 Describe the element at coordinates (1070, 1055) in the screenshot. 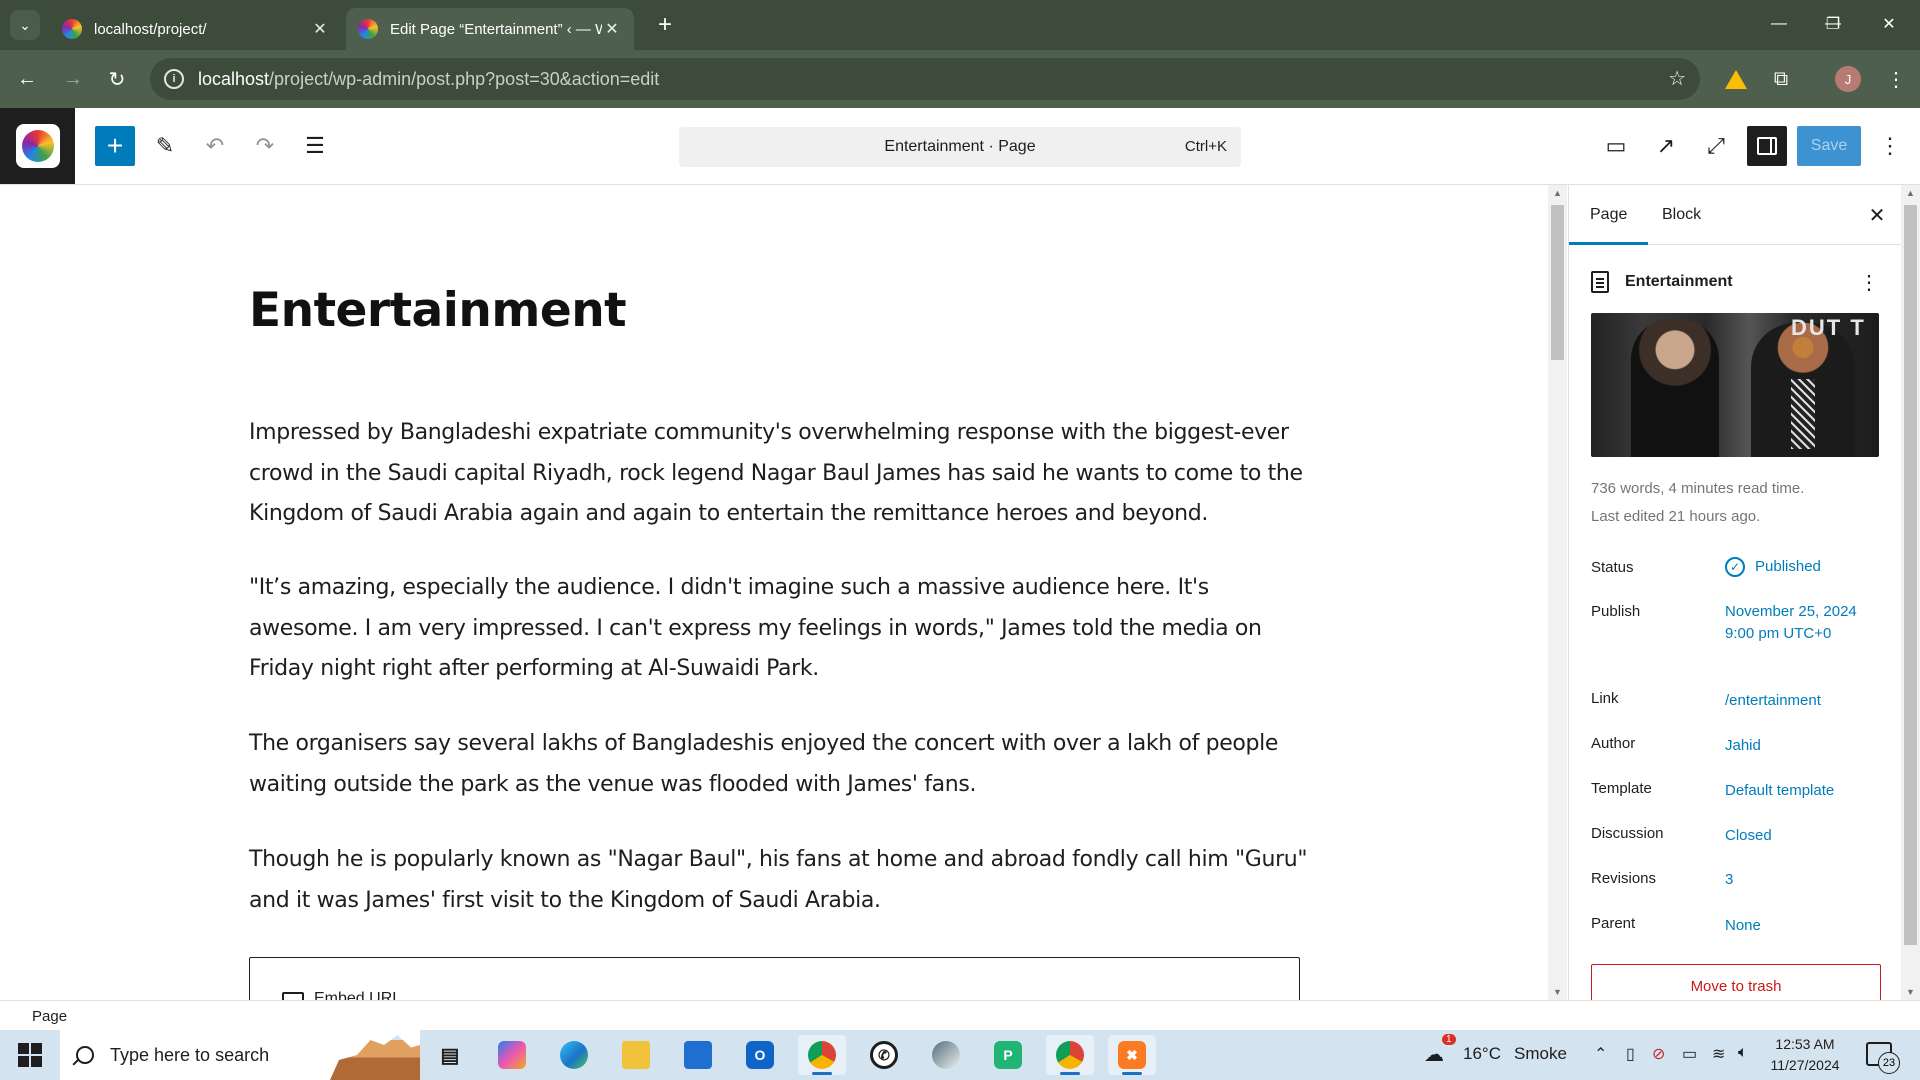

I see `chrome-profile-icon` at that location.